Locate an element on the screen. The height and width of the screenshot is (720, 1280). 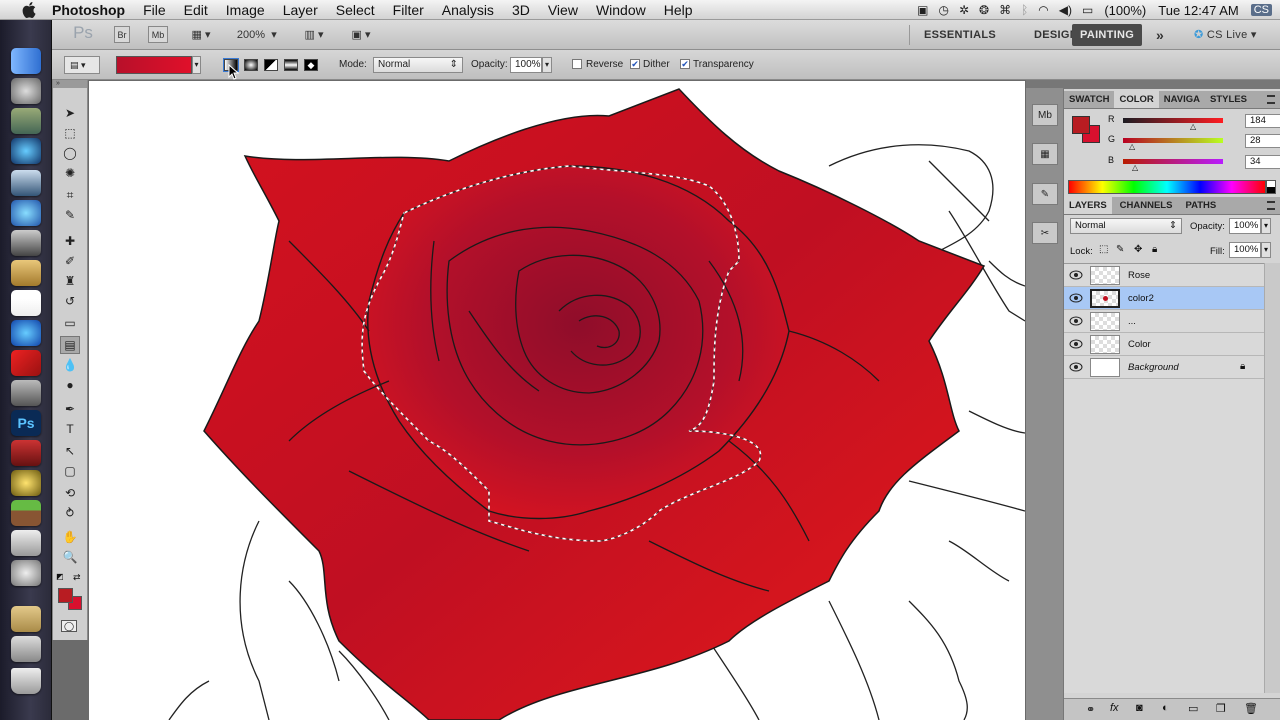
mode-select: Normal ⇕ is located at coordinates (418, 65).